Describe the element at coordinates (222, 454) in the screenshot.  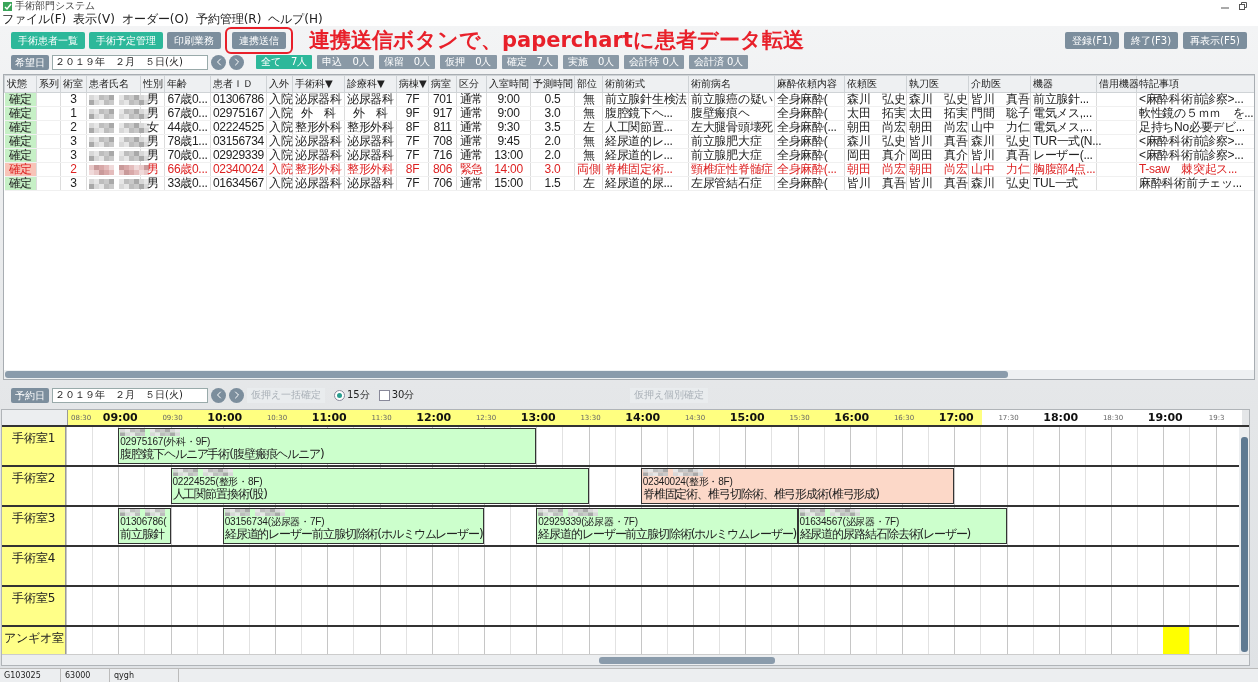
I see `procedure-label: 腹腔鏡下ヘルニア手術(腹壁瘢痕ヘルニア)` at that location.